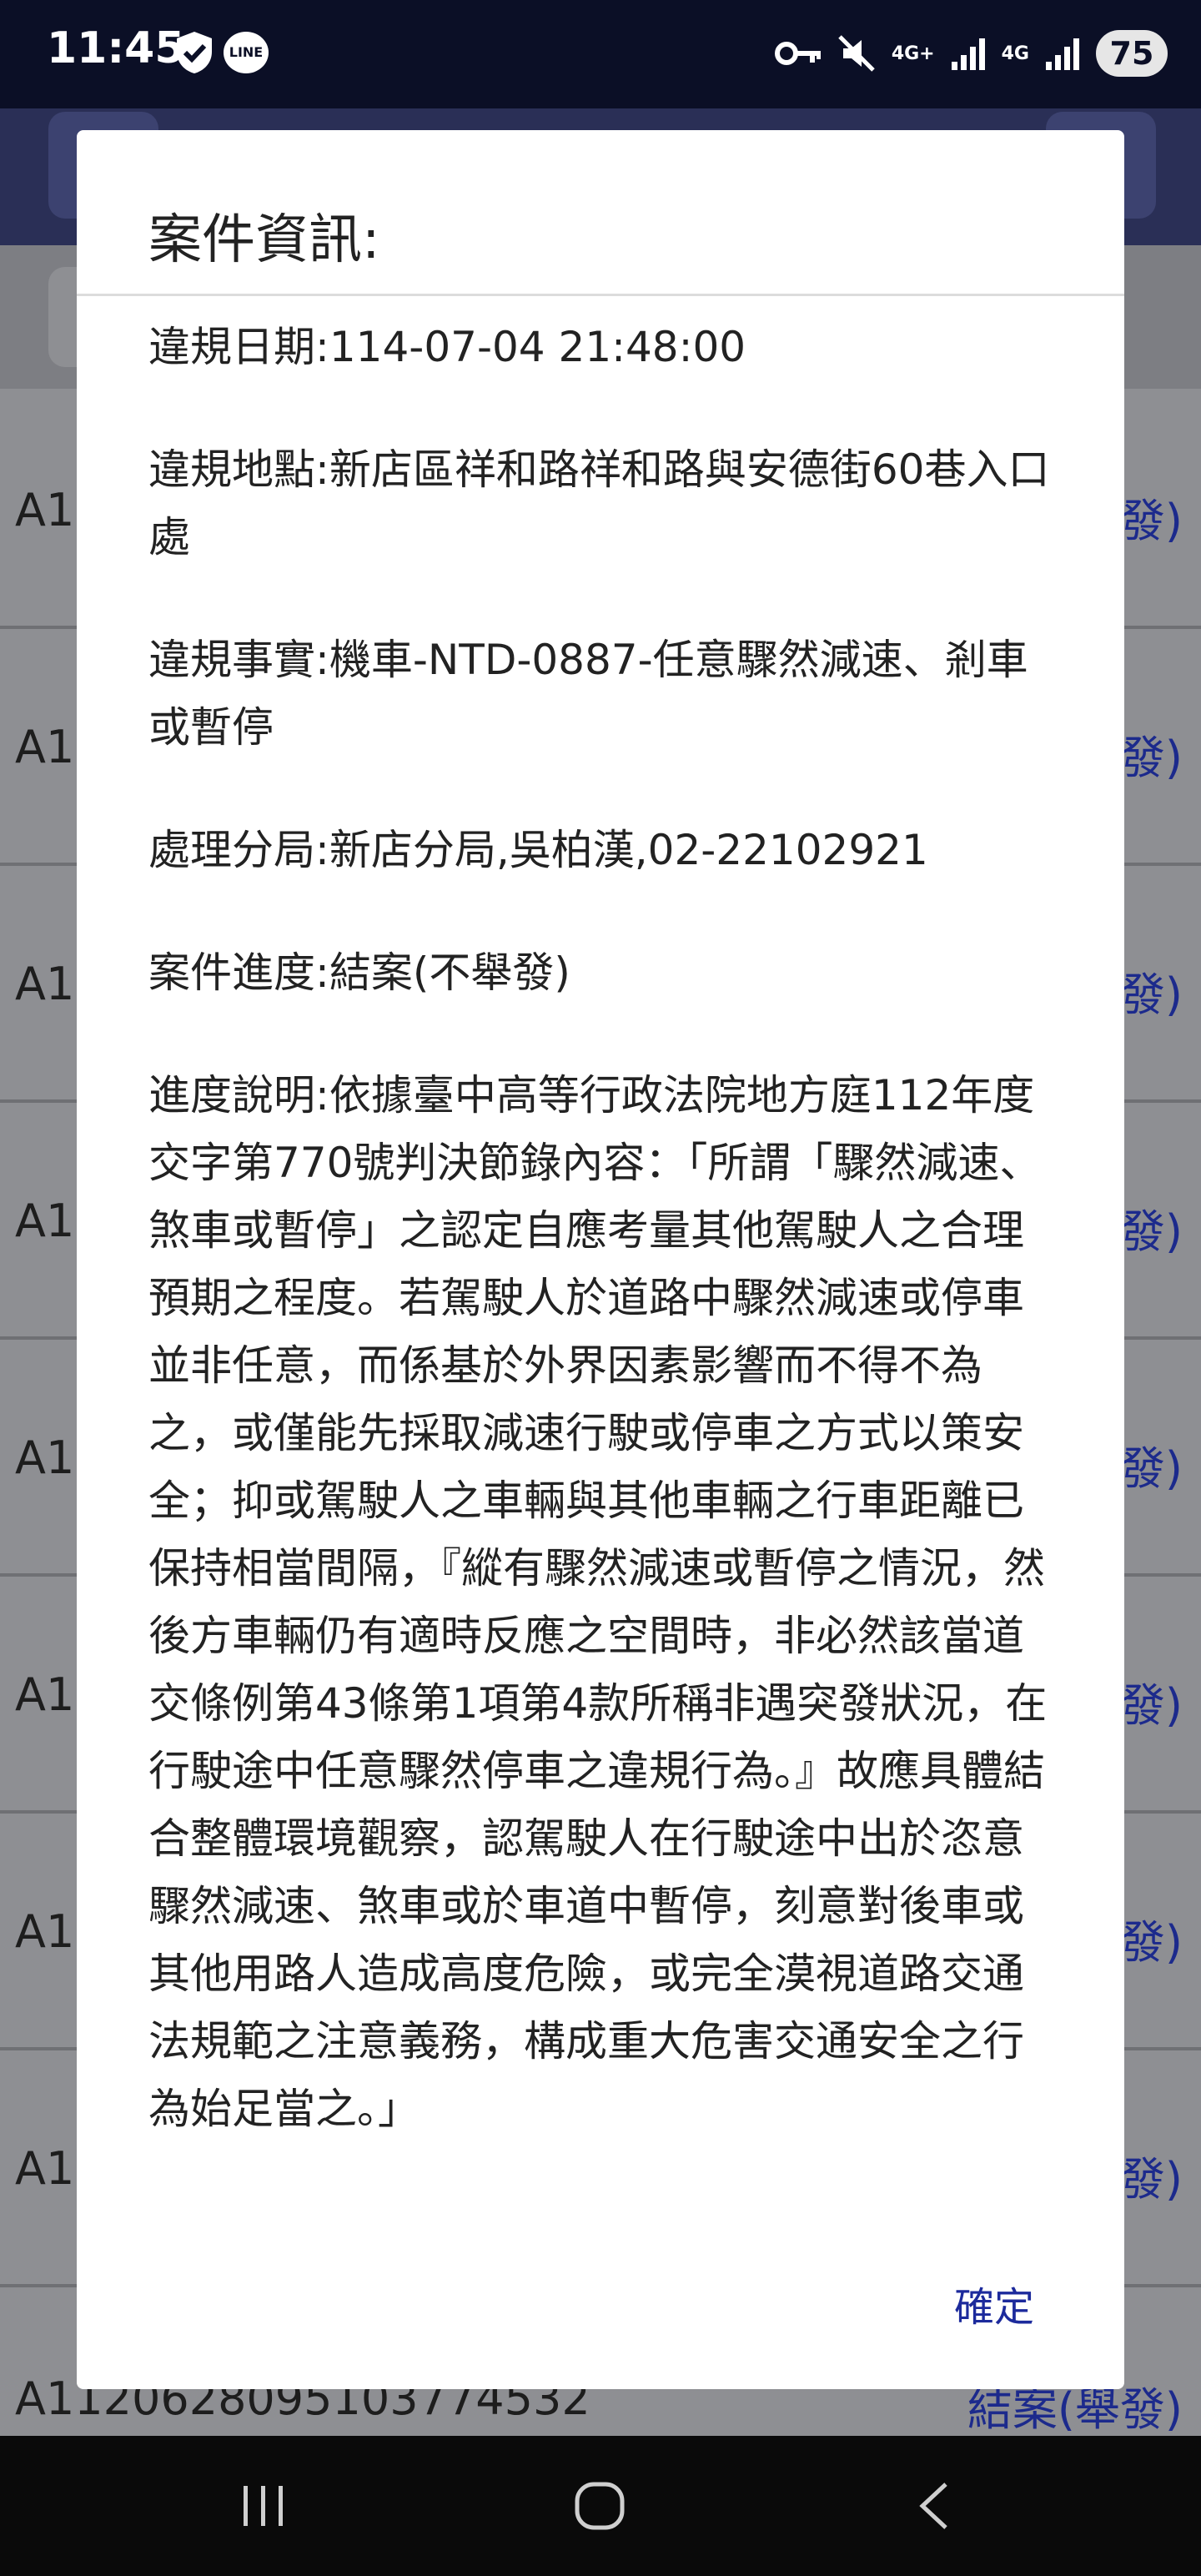 The width and height of the screenshot is (1201, 2576). What do you see at coordinates (194, 52) in the screenshot?
I see `shield-check-icon` at bounding box center [194, 52].